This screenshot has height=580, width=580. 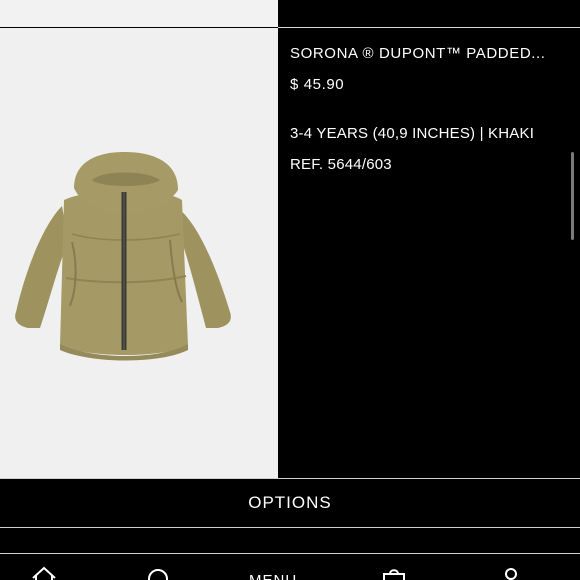 What do you see at coordinates (341, 164) in the screenshot?
I see `product-ref: REF. 5644/603` at bounding box center [341, 164].